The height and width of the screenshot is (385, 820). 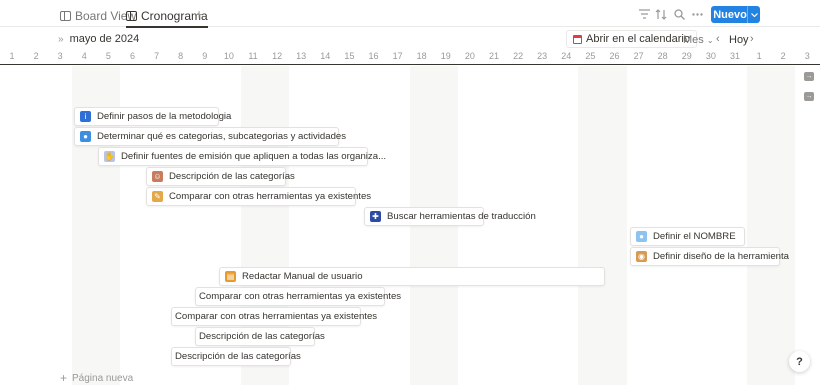 What do you see at coordinates (421, 56) in the screenshot?
I see `day-number: 18` at bounding box center [421, 56].